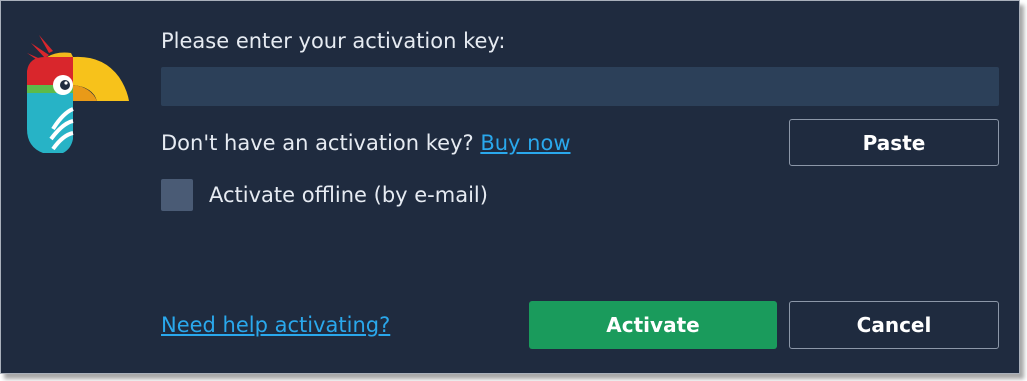 The height and width of the screenshot is (381, 1027). Describe the element at coordinates (275, 325) in the screenshot. I see `need-help-link: Need help activating?` at that location.